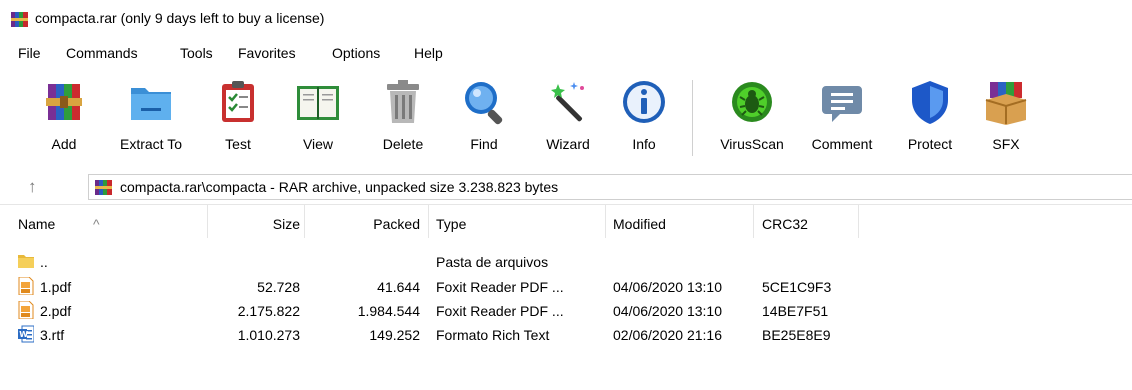 This screenshot has width=1132, height=390. I want to click on info-button: Info, so click(644, 117).